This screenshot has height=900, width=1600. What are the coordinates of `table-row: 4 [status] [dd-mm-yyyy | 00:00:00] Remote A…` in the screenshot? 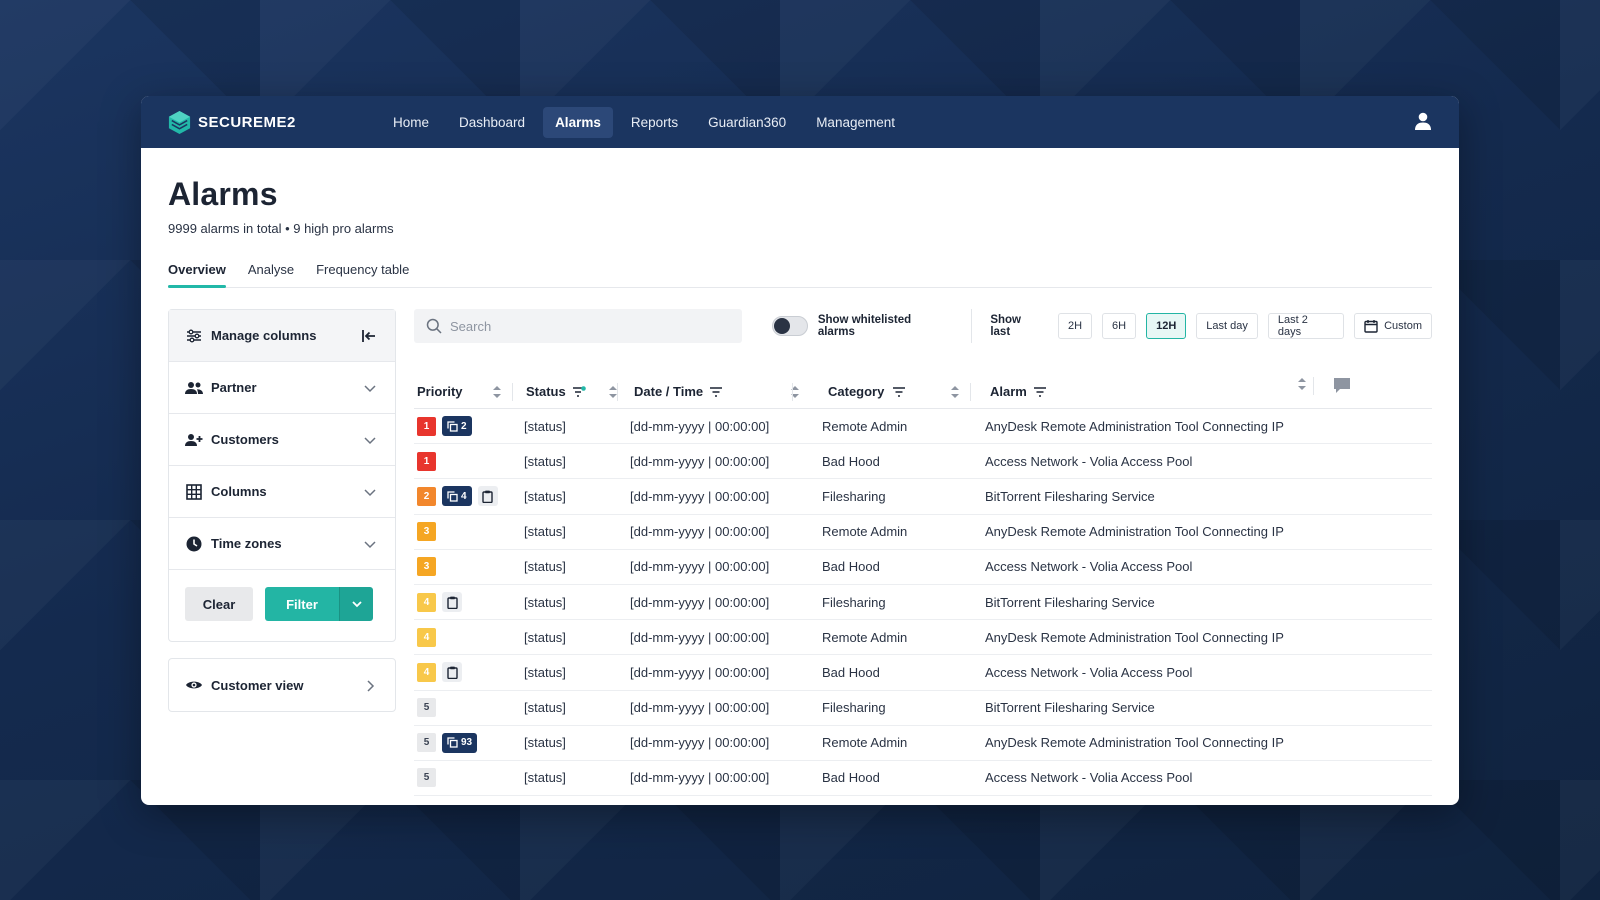 It's located at (923, 638).